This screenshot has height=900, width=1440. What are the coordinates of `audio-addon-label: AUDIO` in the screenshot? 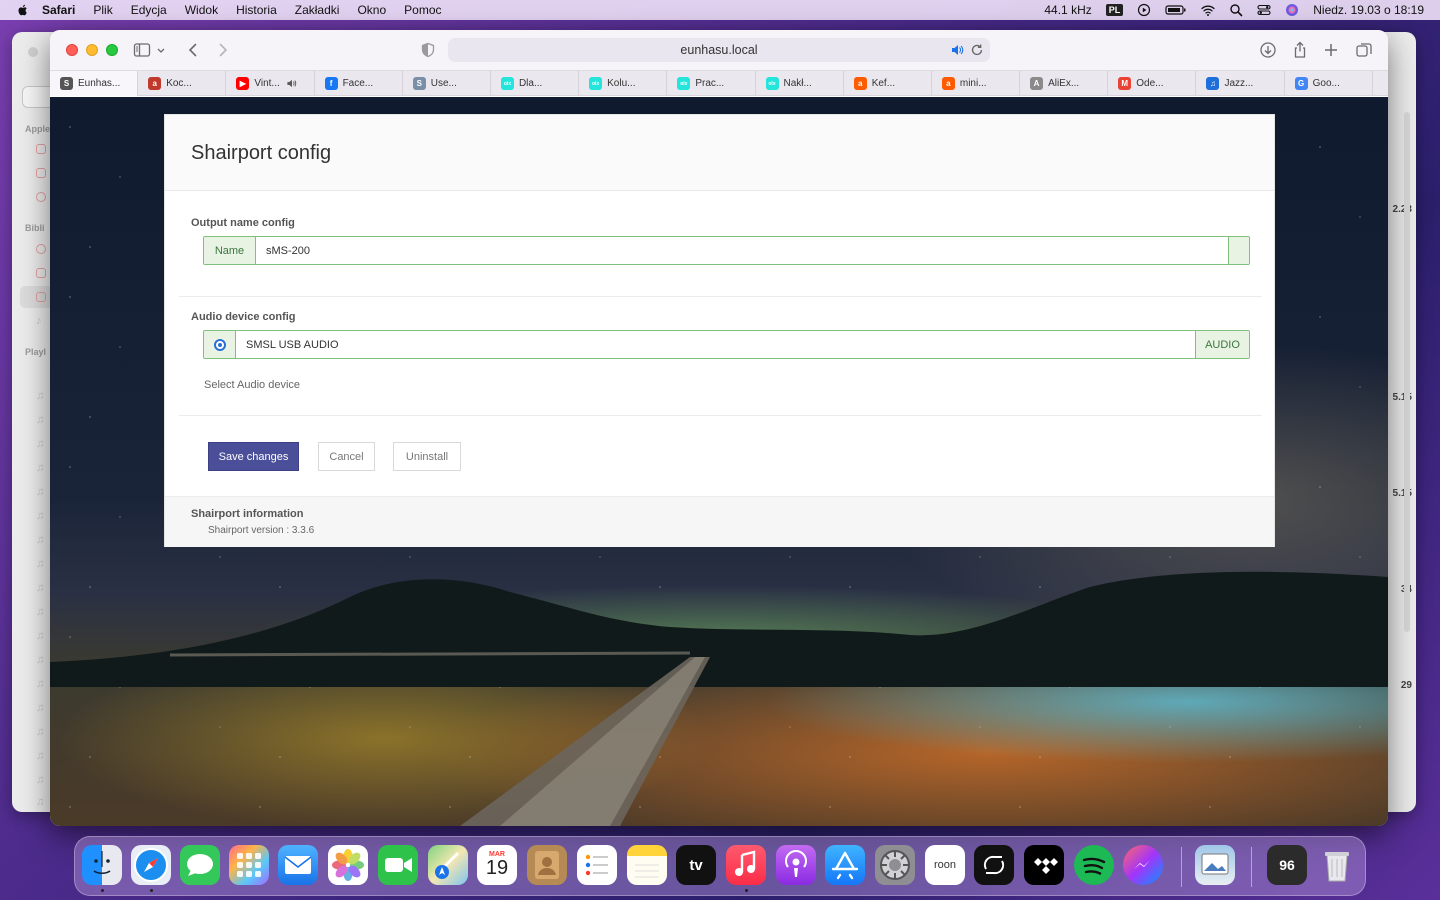 It's located at (1222, 344).